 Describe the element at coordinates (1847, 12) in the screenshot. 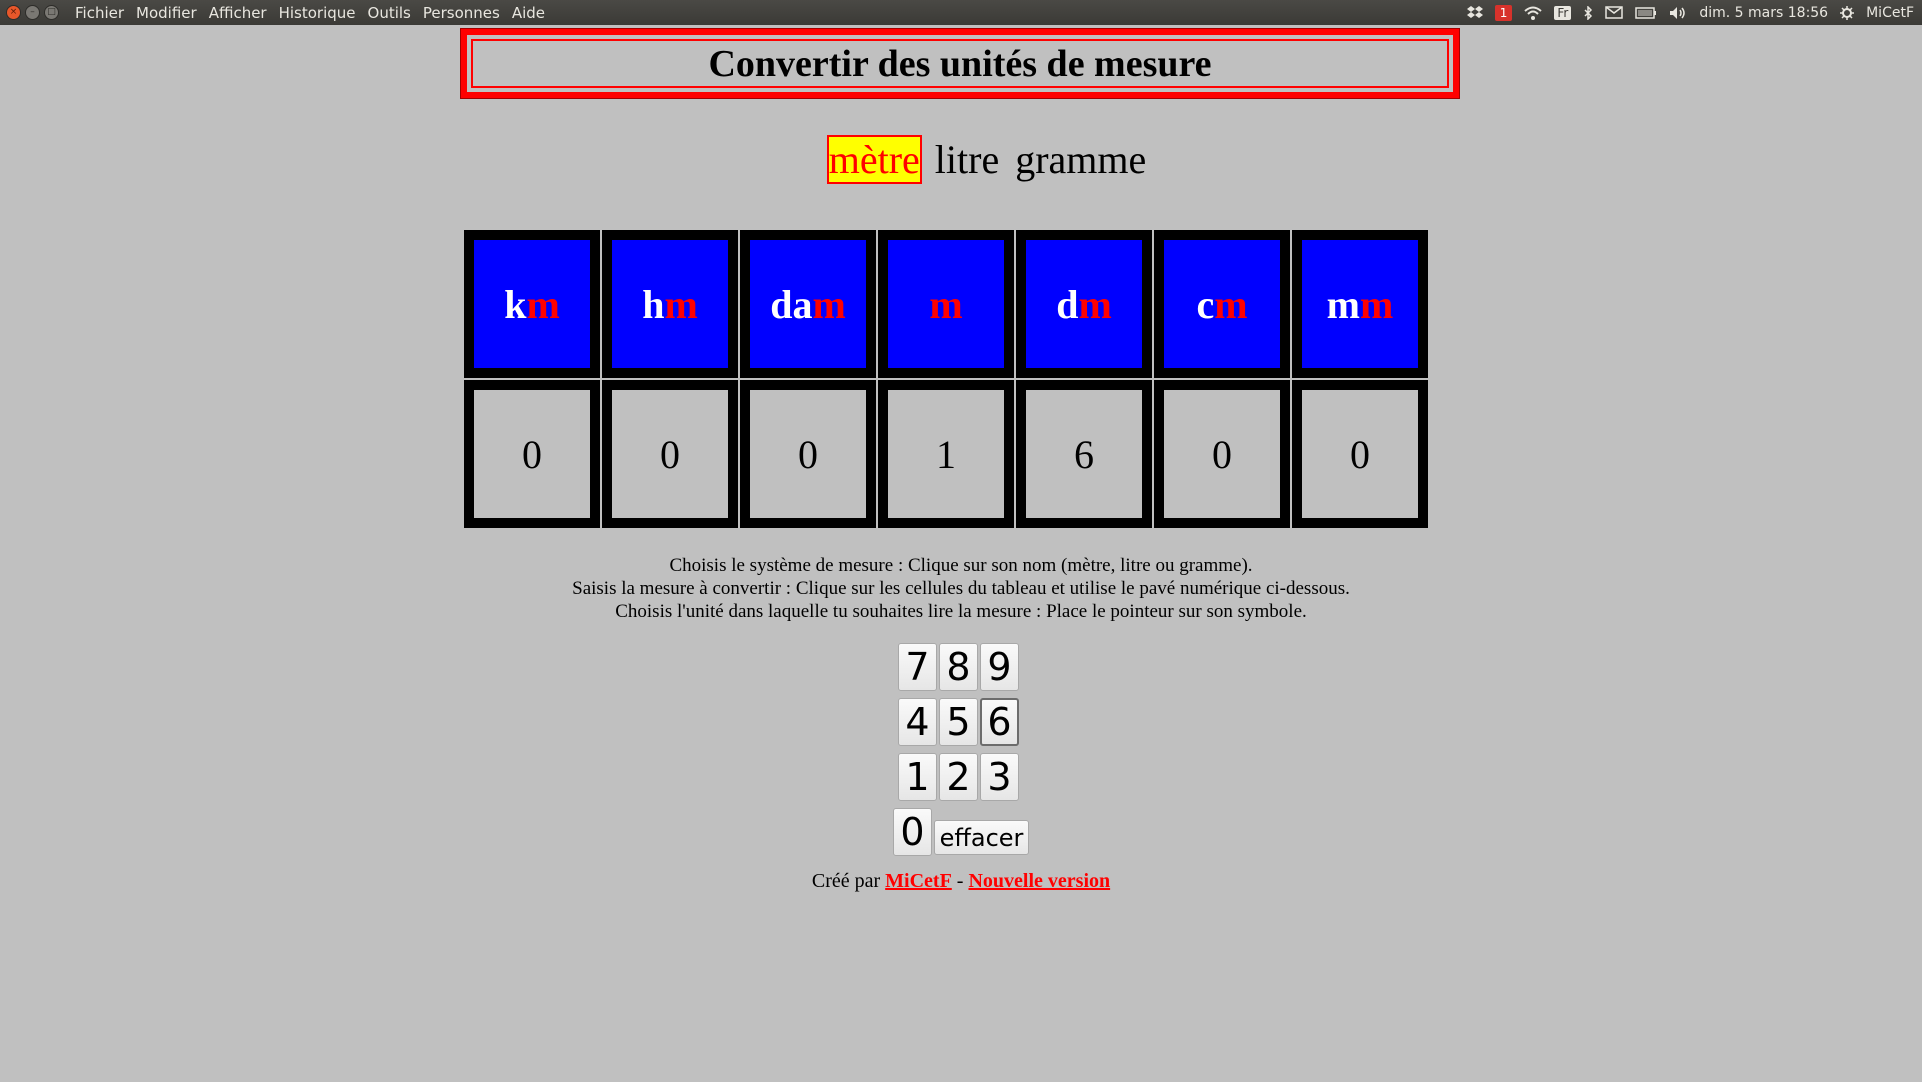

I see `gear-icon` at that location.